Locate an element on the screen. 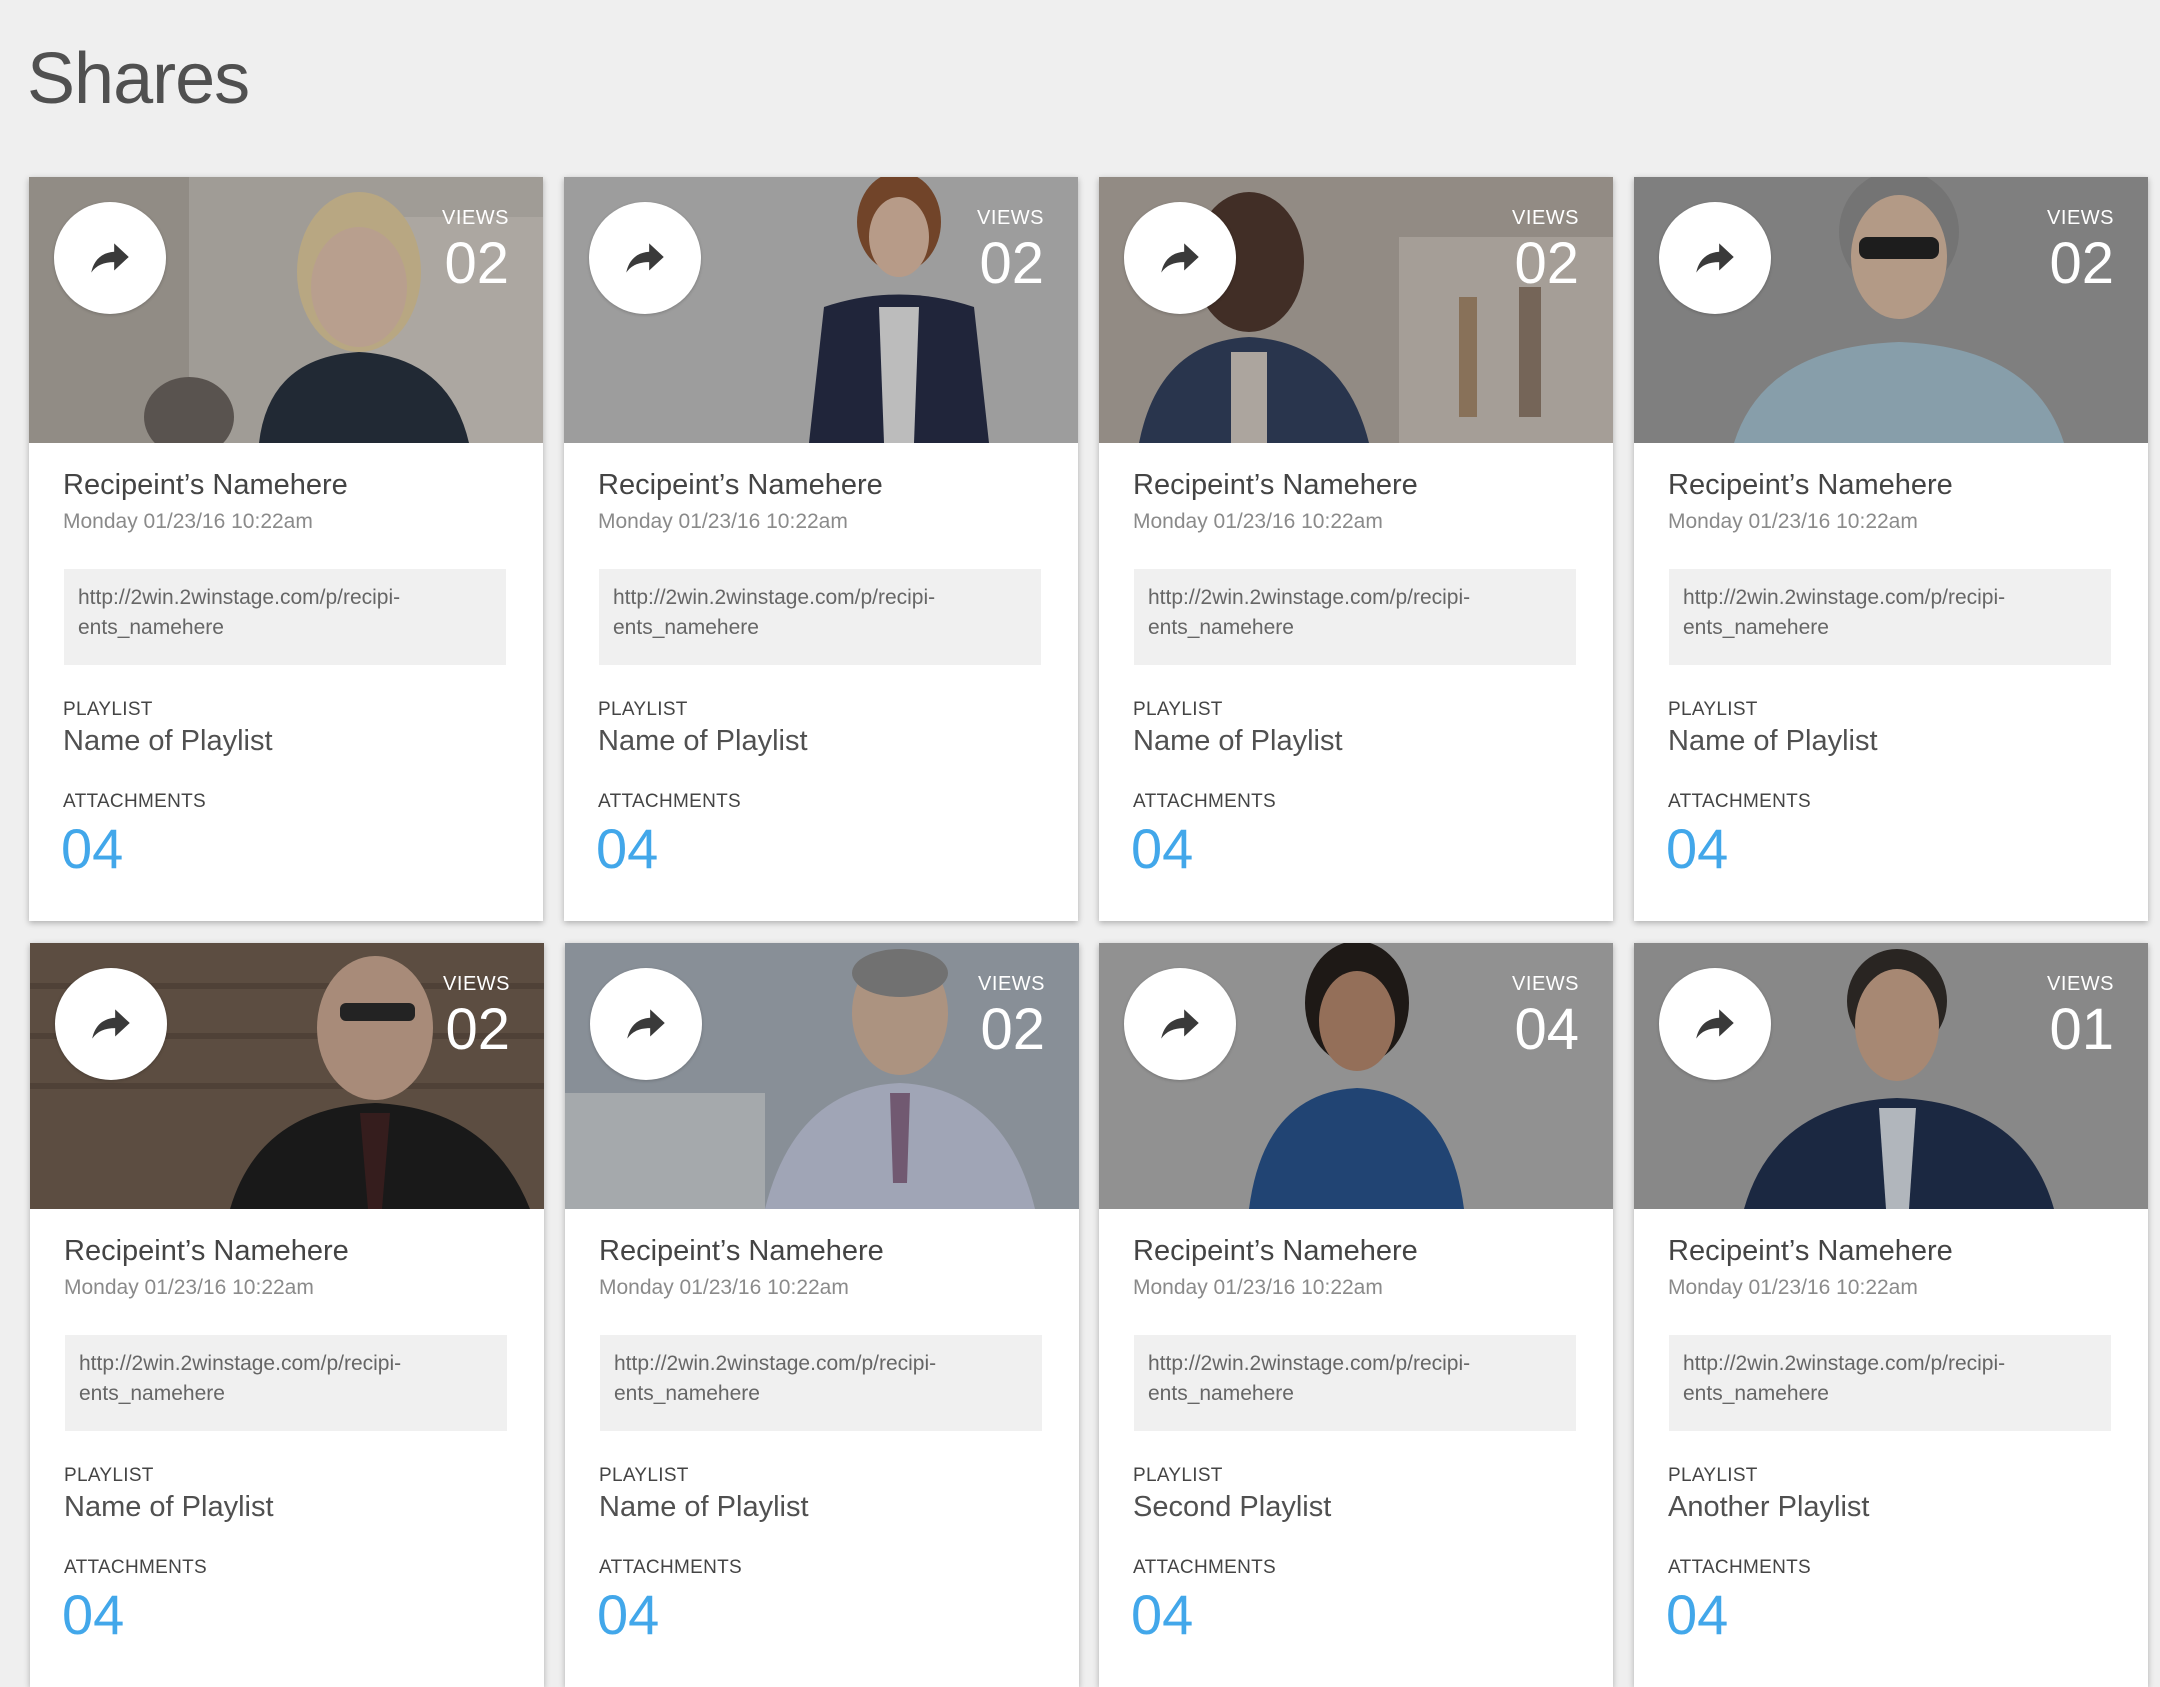 Image resolution: width=2160 pixels, height=1687 pixels. card-media: VIEWS 01 is located at coordinates (1891, 1076).